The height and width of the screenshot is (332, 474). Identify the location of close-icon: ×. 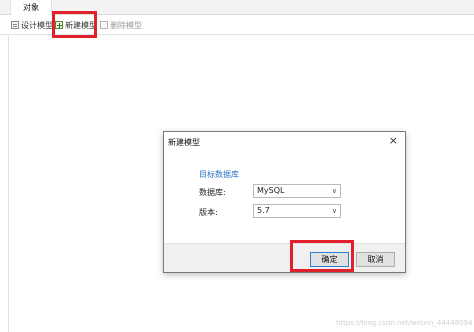
(393, 140).